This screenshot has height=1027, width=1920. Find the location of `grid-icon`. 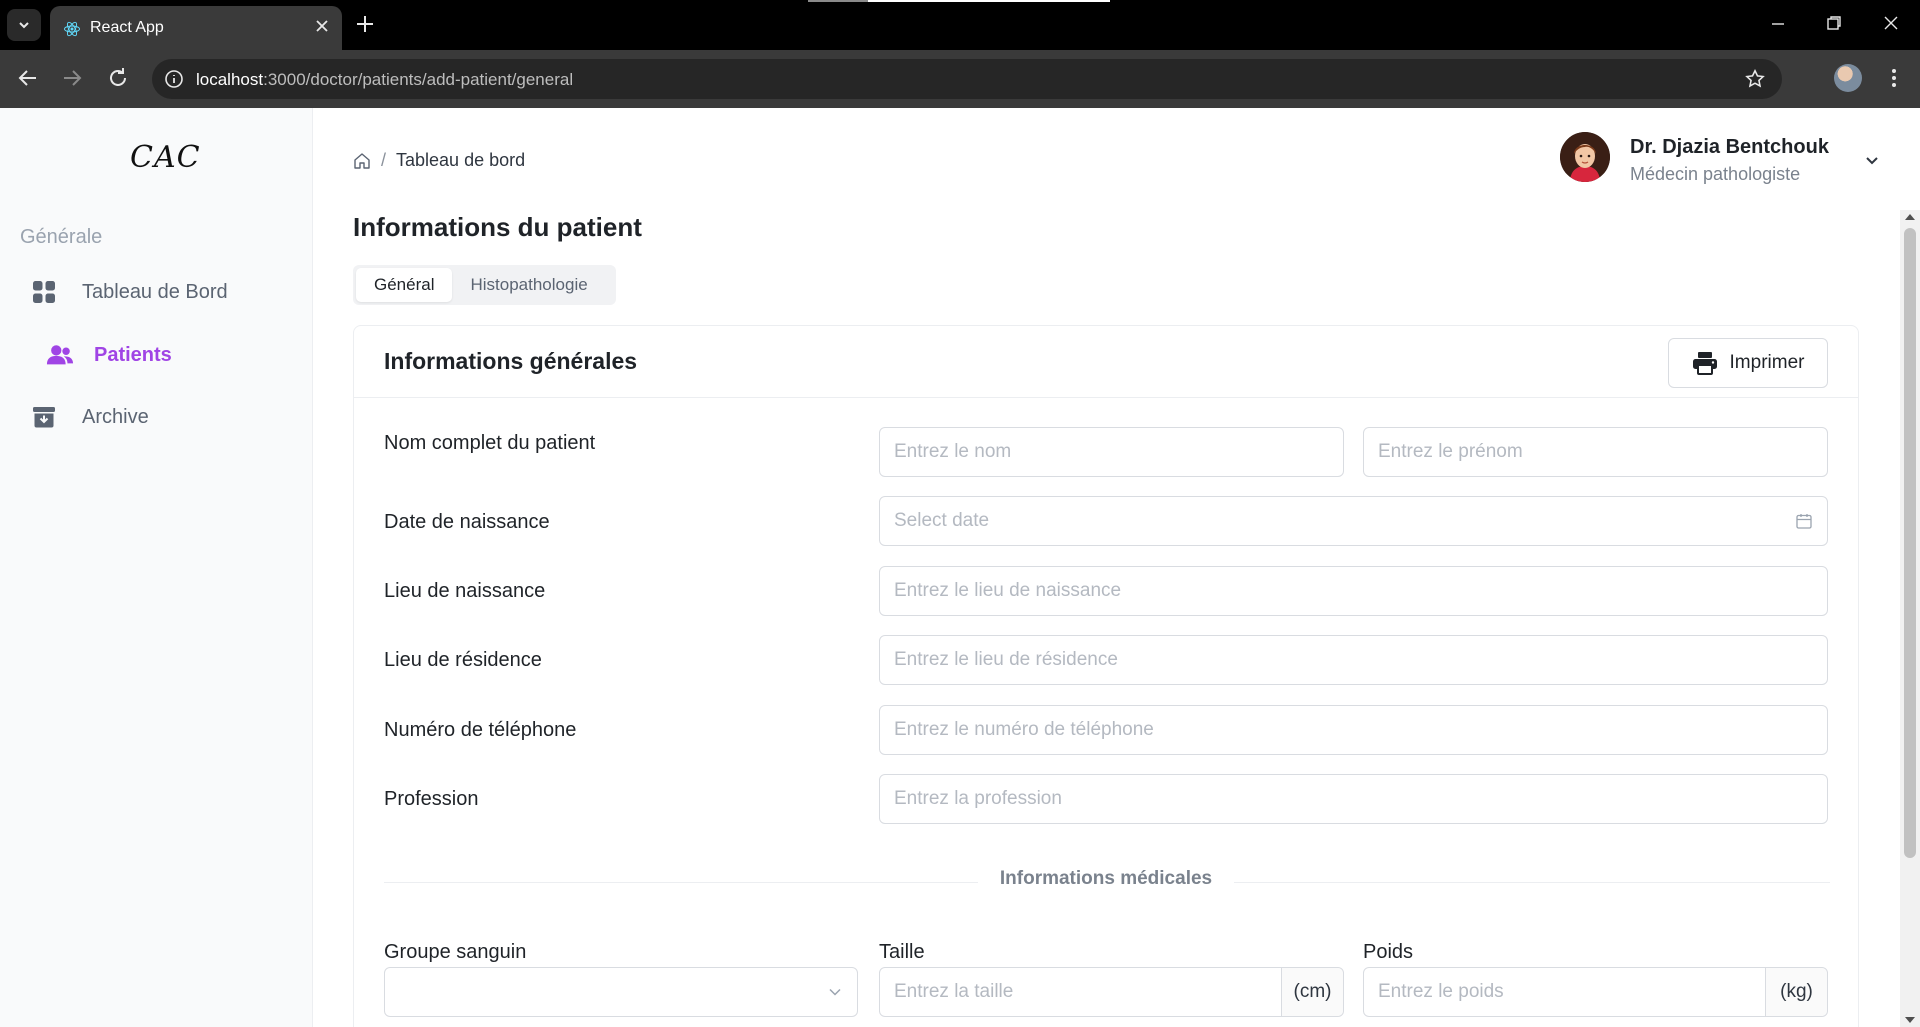

grid-icon is located at coordinates (44, 292).